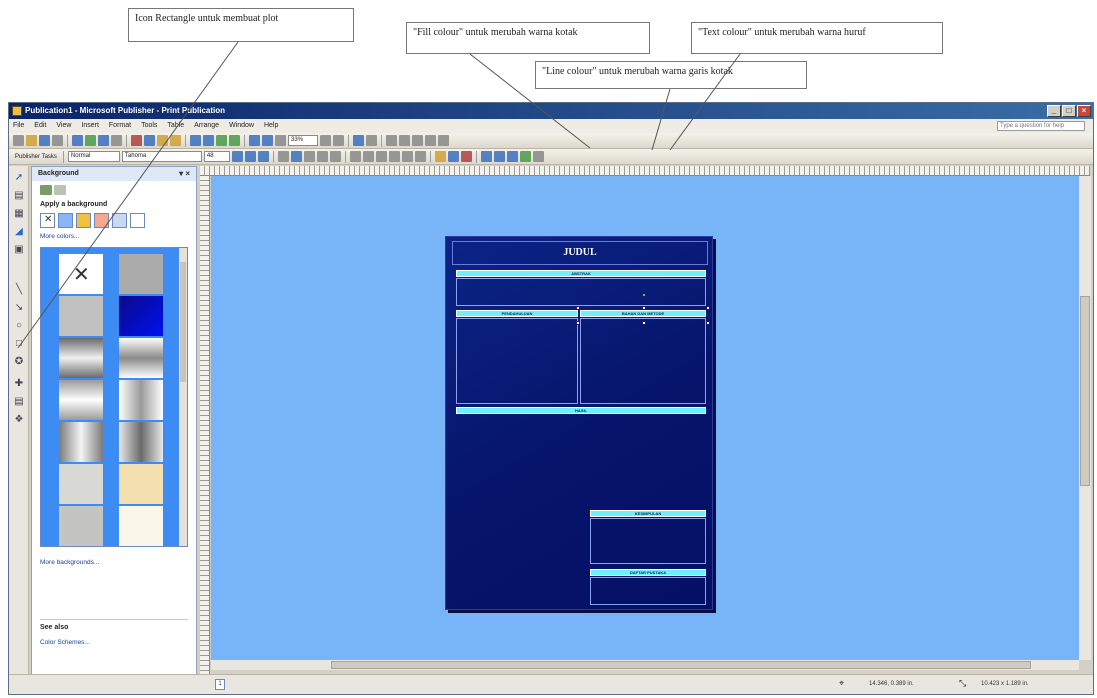 Image resolution: width=1097 pixels, height=698 pixels. I want to click on bold-icon, so click(237, 156).